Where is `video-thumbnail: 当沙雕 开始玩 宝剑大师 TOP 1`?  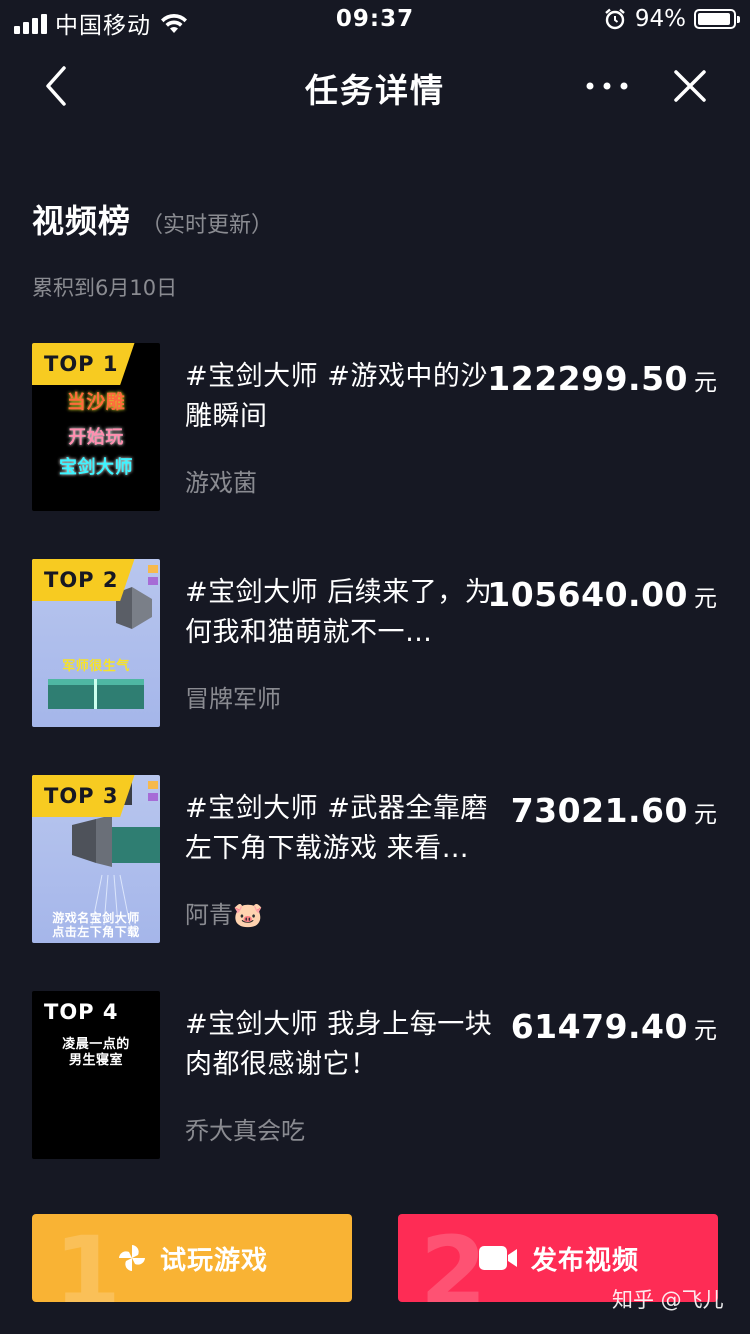 video-thumbnail: 当沙雕 开始玩 宝剑大师 TOP 1 is located at coordinates (96, 427).